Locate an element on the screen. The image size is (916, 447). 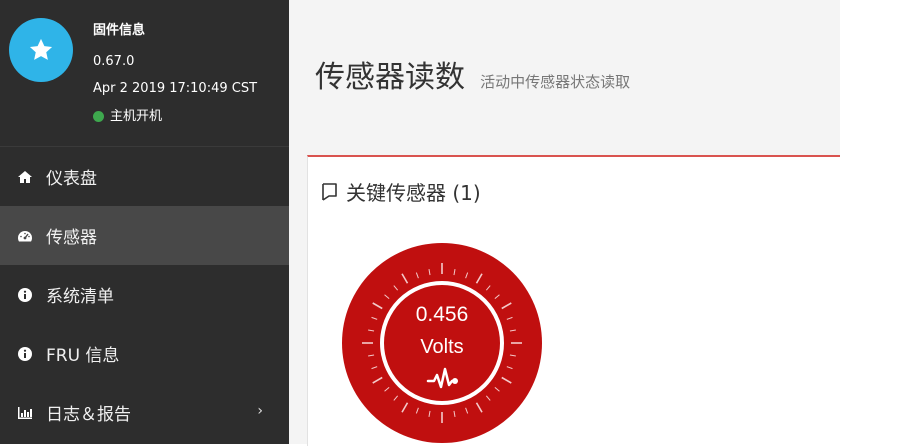
status-dot-icon is located at coordinates (98, 116).